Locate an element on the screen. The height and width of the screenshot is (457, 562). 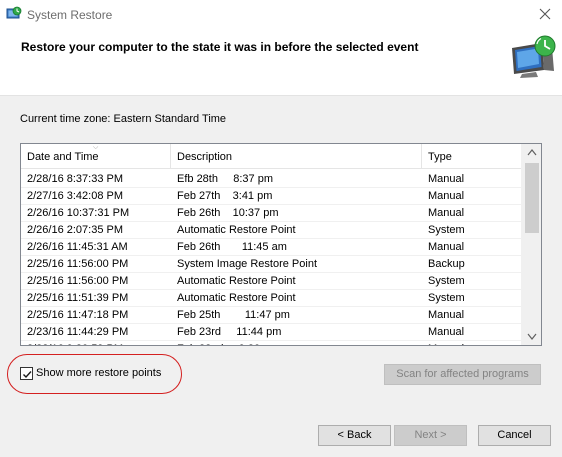
column-header-type: Type is located at coordinates (471, 156).